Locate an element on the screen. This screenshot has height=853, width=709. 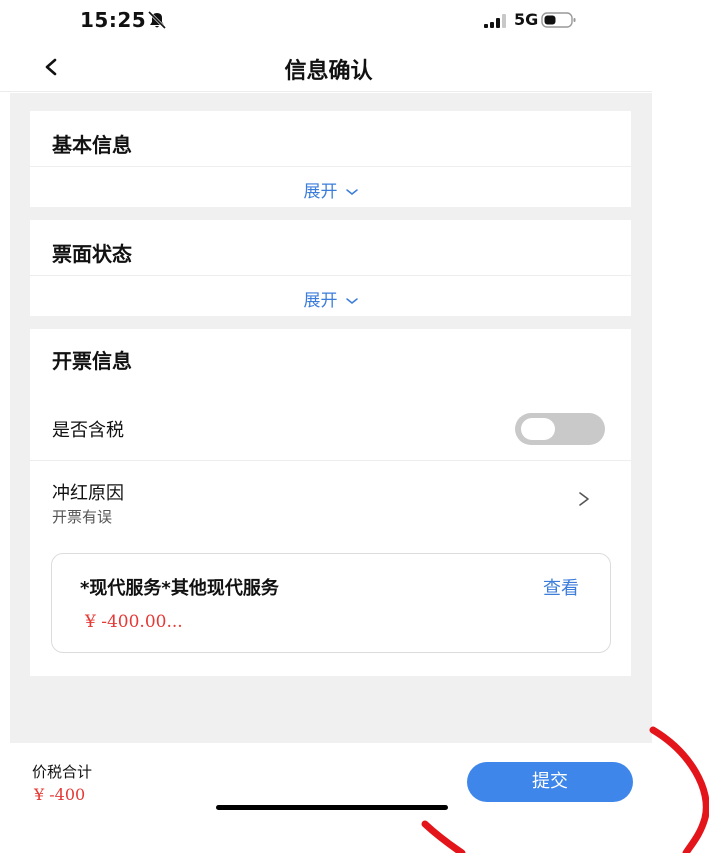
red-reason-row: 冲红原因 开票有误 is located at coordinates (330, 496).